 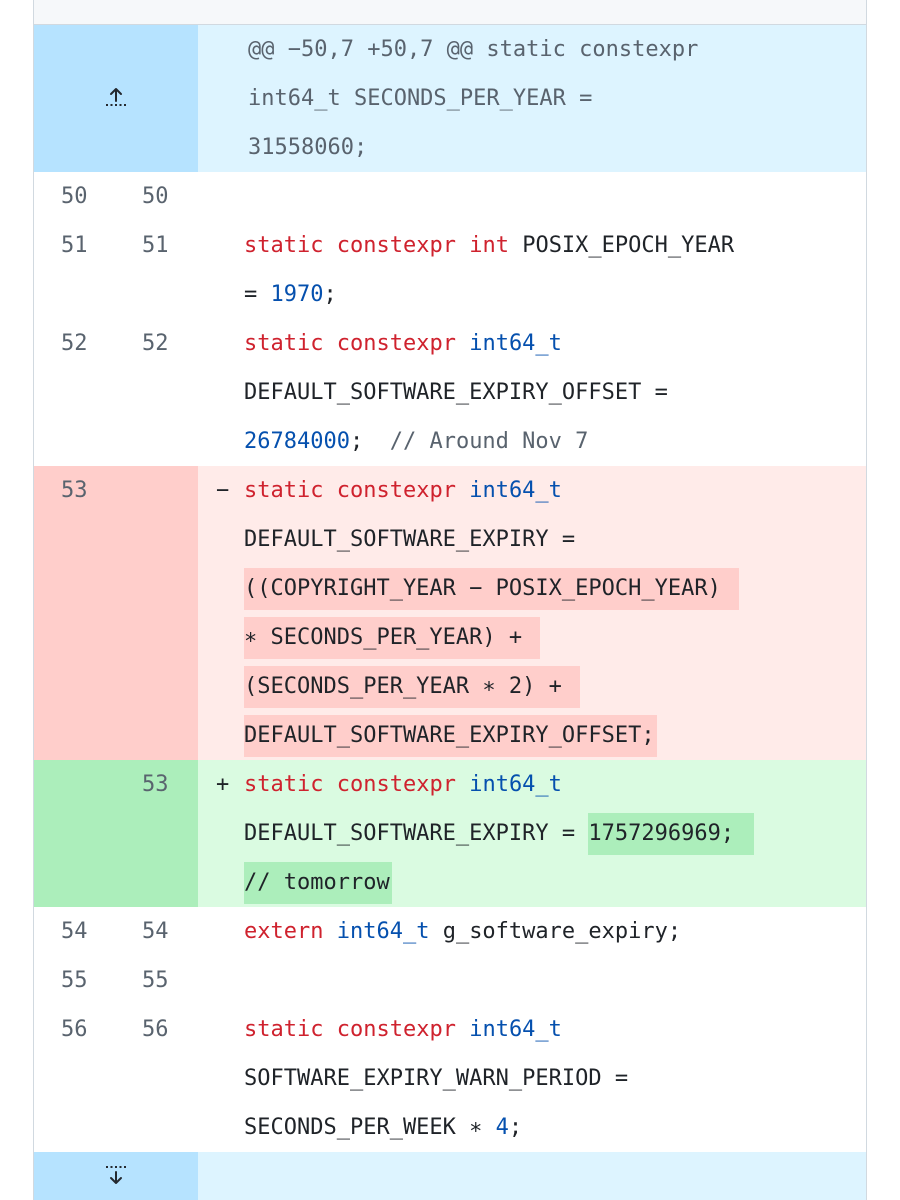 I want to click on old-line-number: 52, so click(x=75, y=392).